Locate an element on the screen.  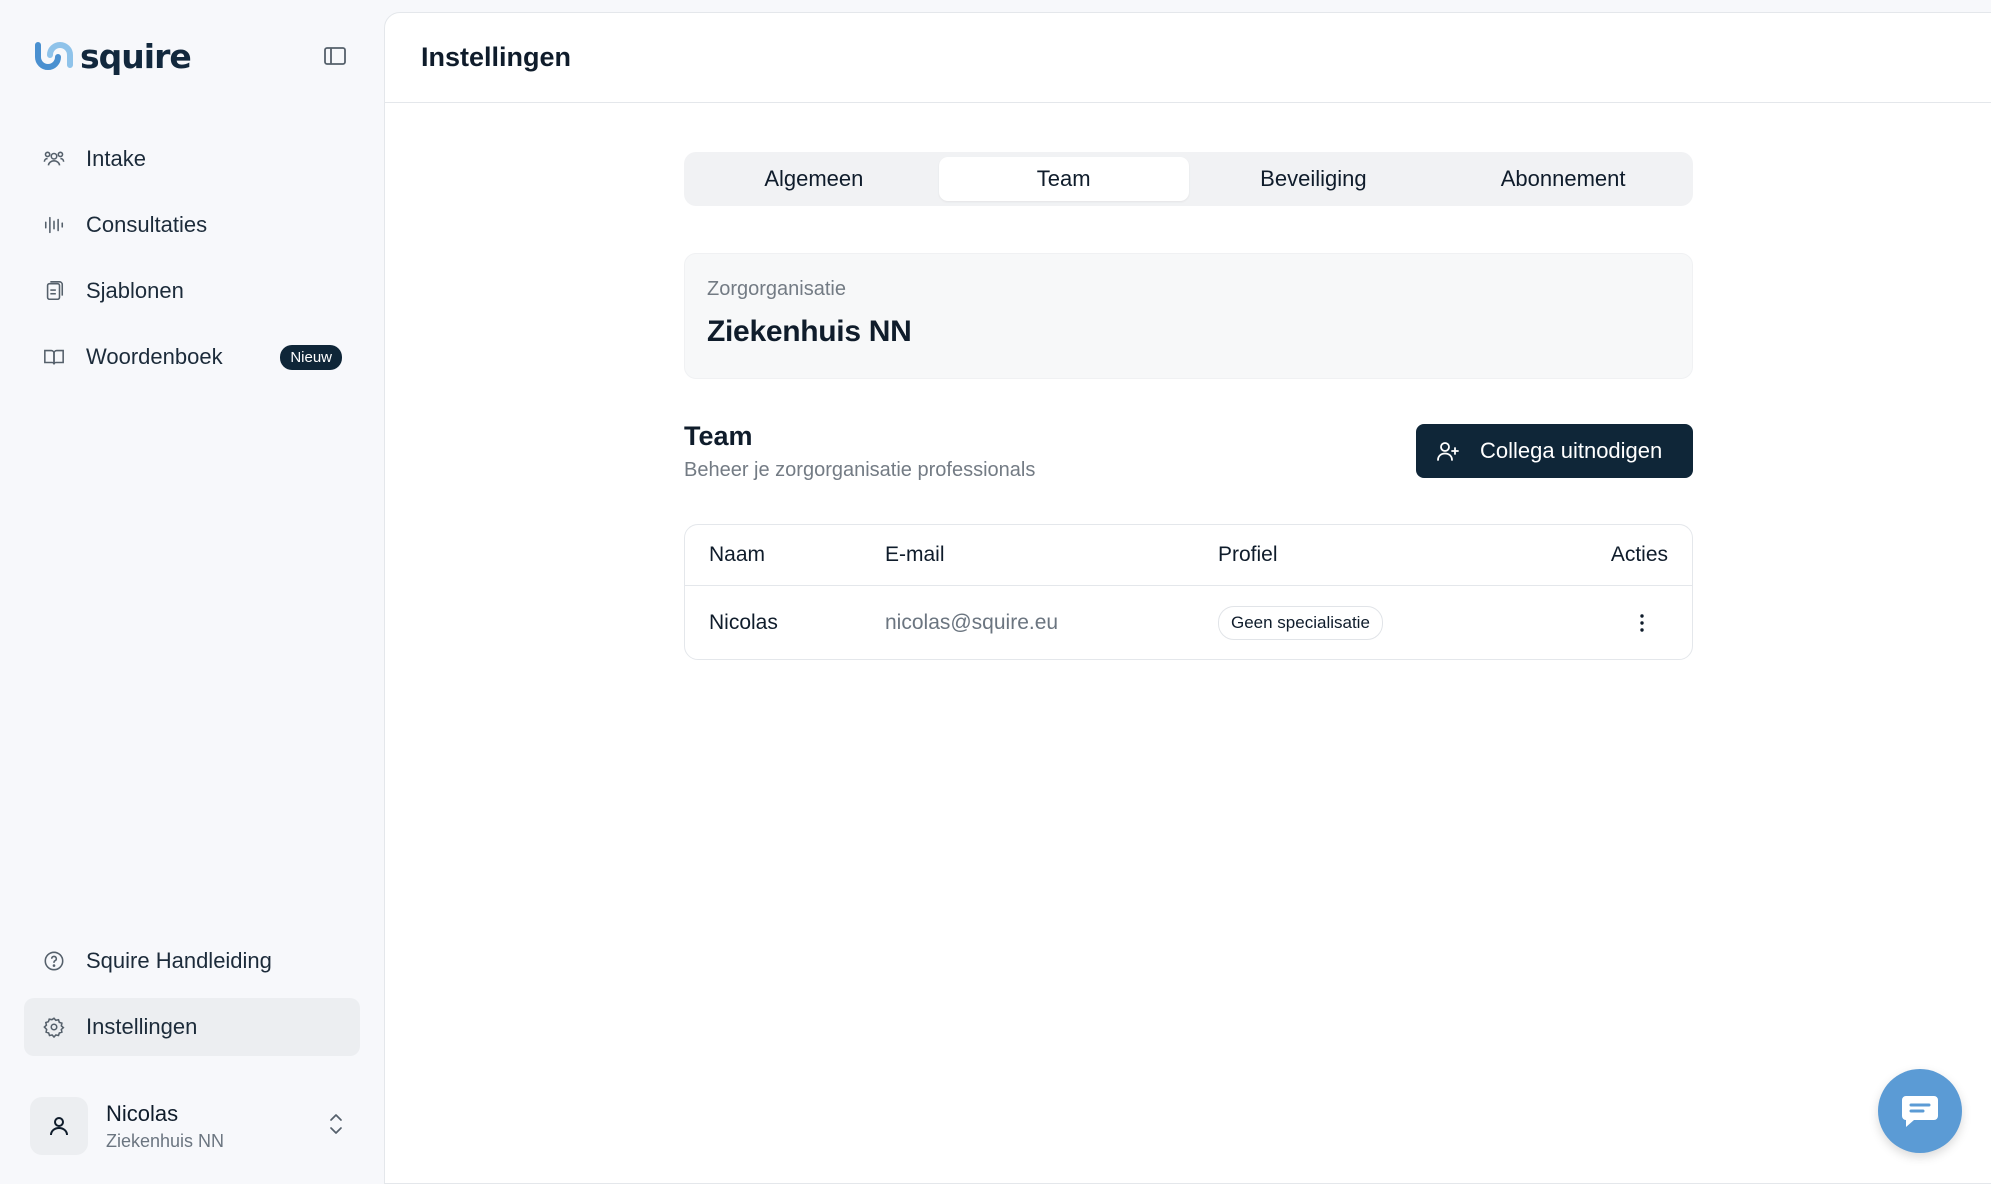
waveform-icon is located at coordinates (54, 225).